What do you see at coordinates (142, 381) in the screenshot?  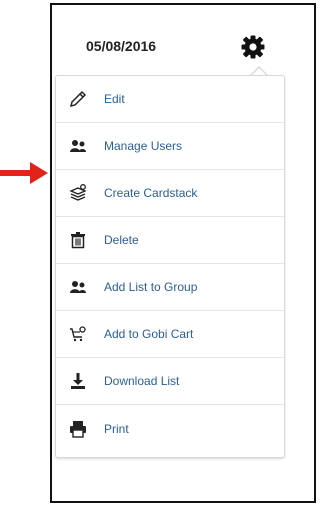 I see `menu-item-label: Download List` at bounding box center [142, 381].